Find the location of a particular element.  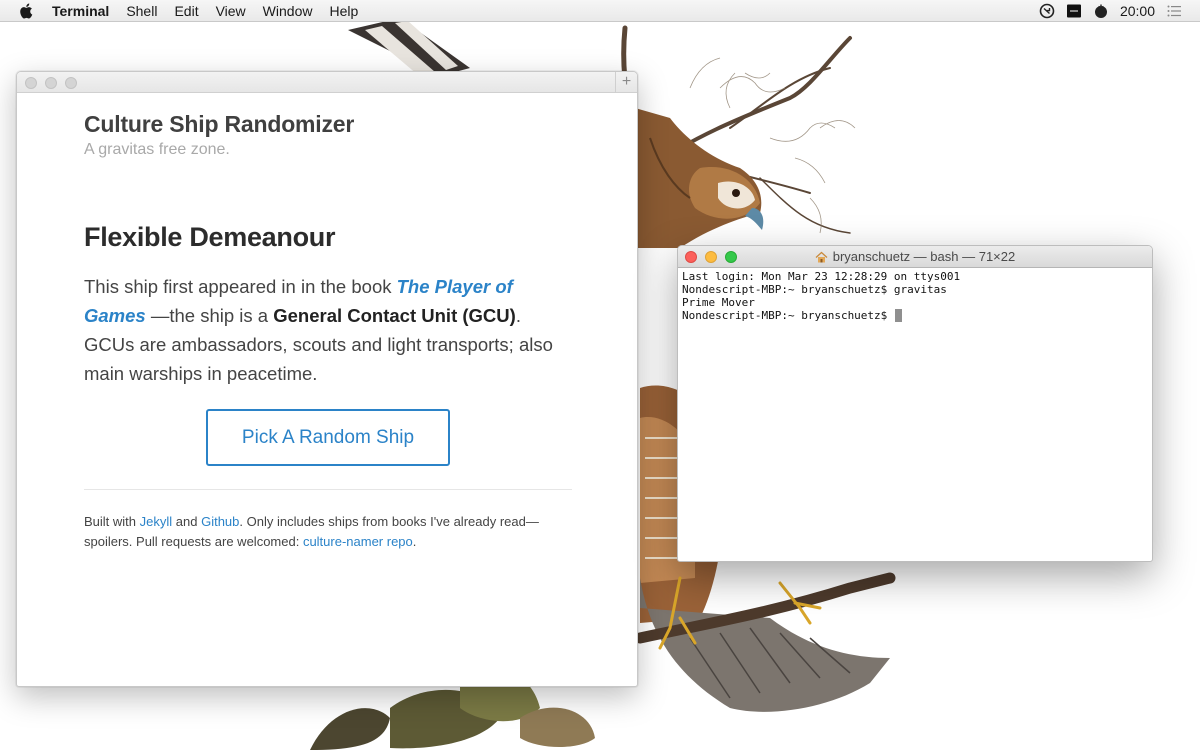

footer-text-1: Built with is located at coordinates (112, 521).